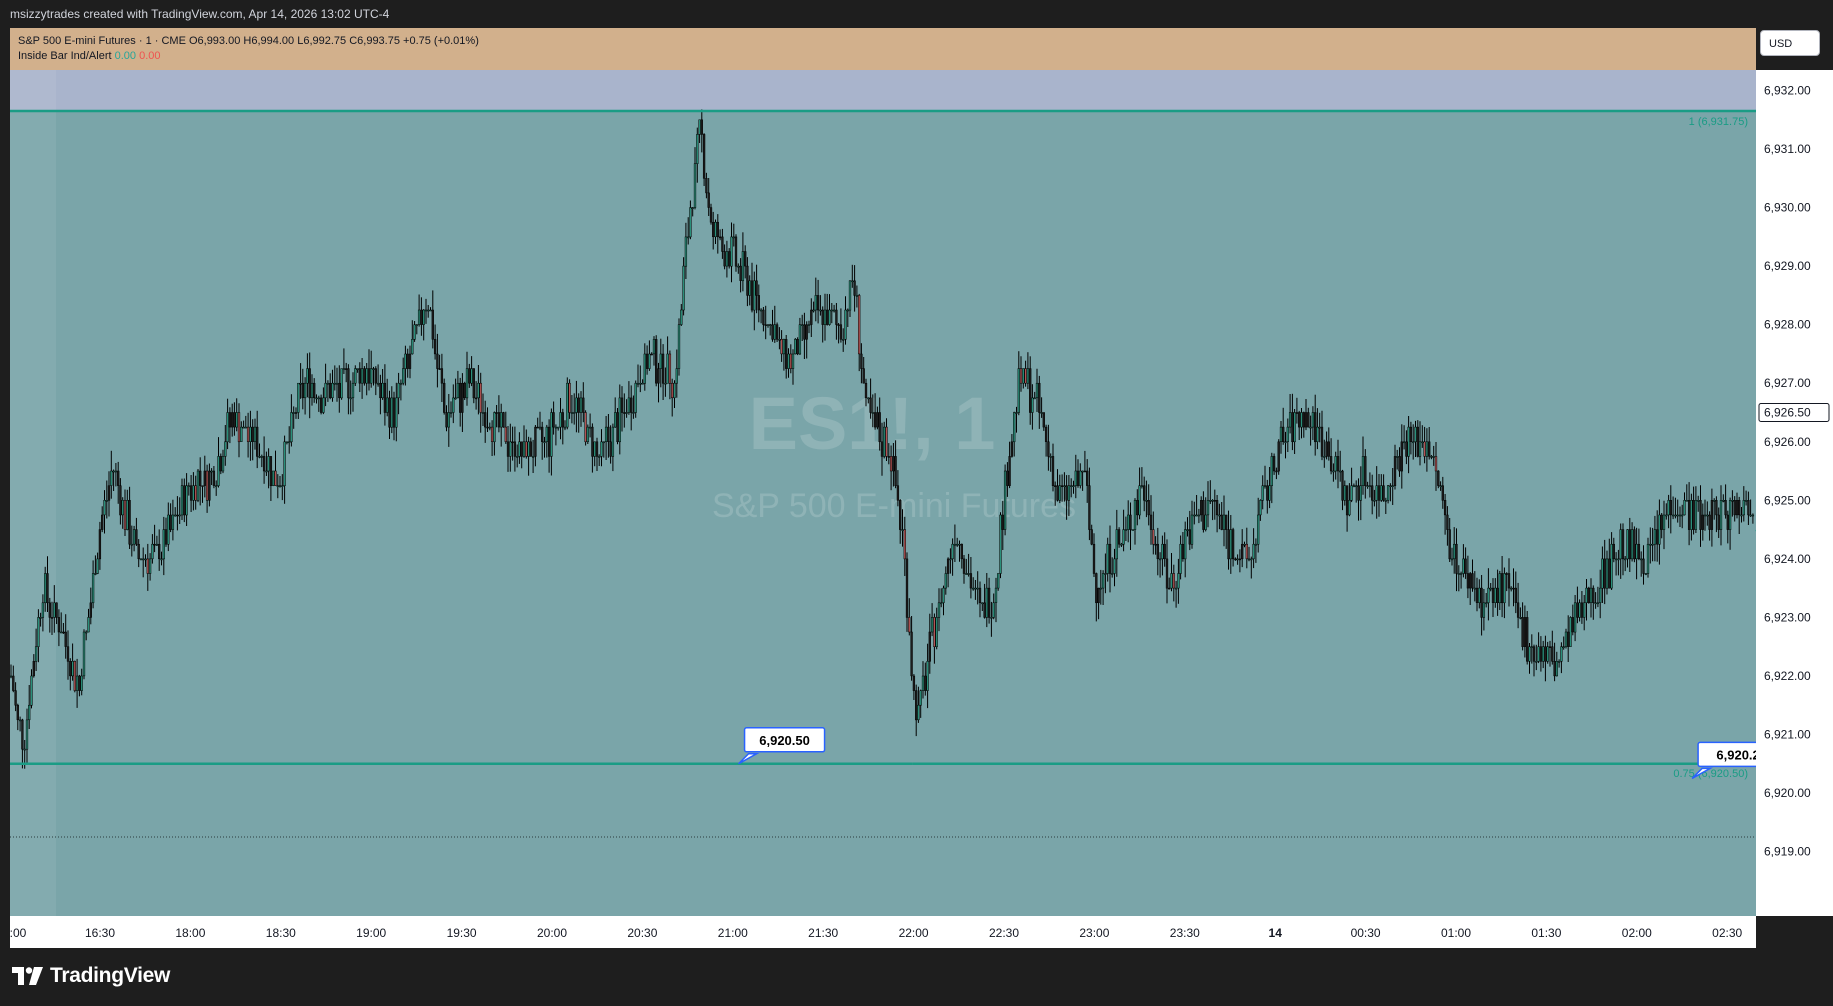 The image size is (1833, 1006). I want to click on time-tick: 21:00, so click(733, 933).